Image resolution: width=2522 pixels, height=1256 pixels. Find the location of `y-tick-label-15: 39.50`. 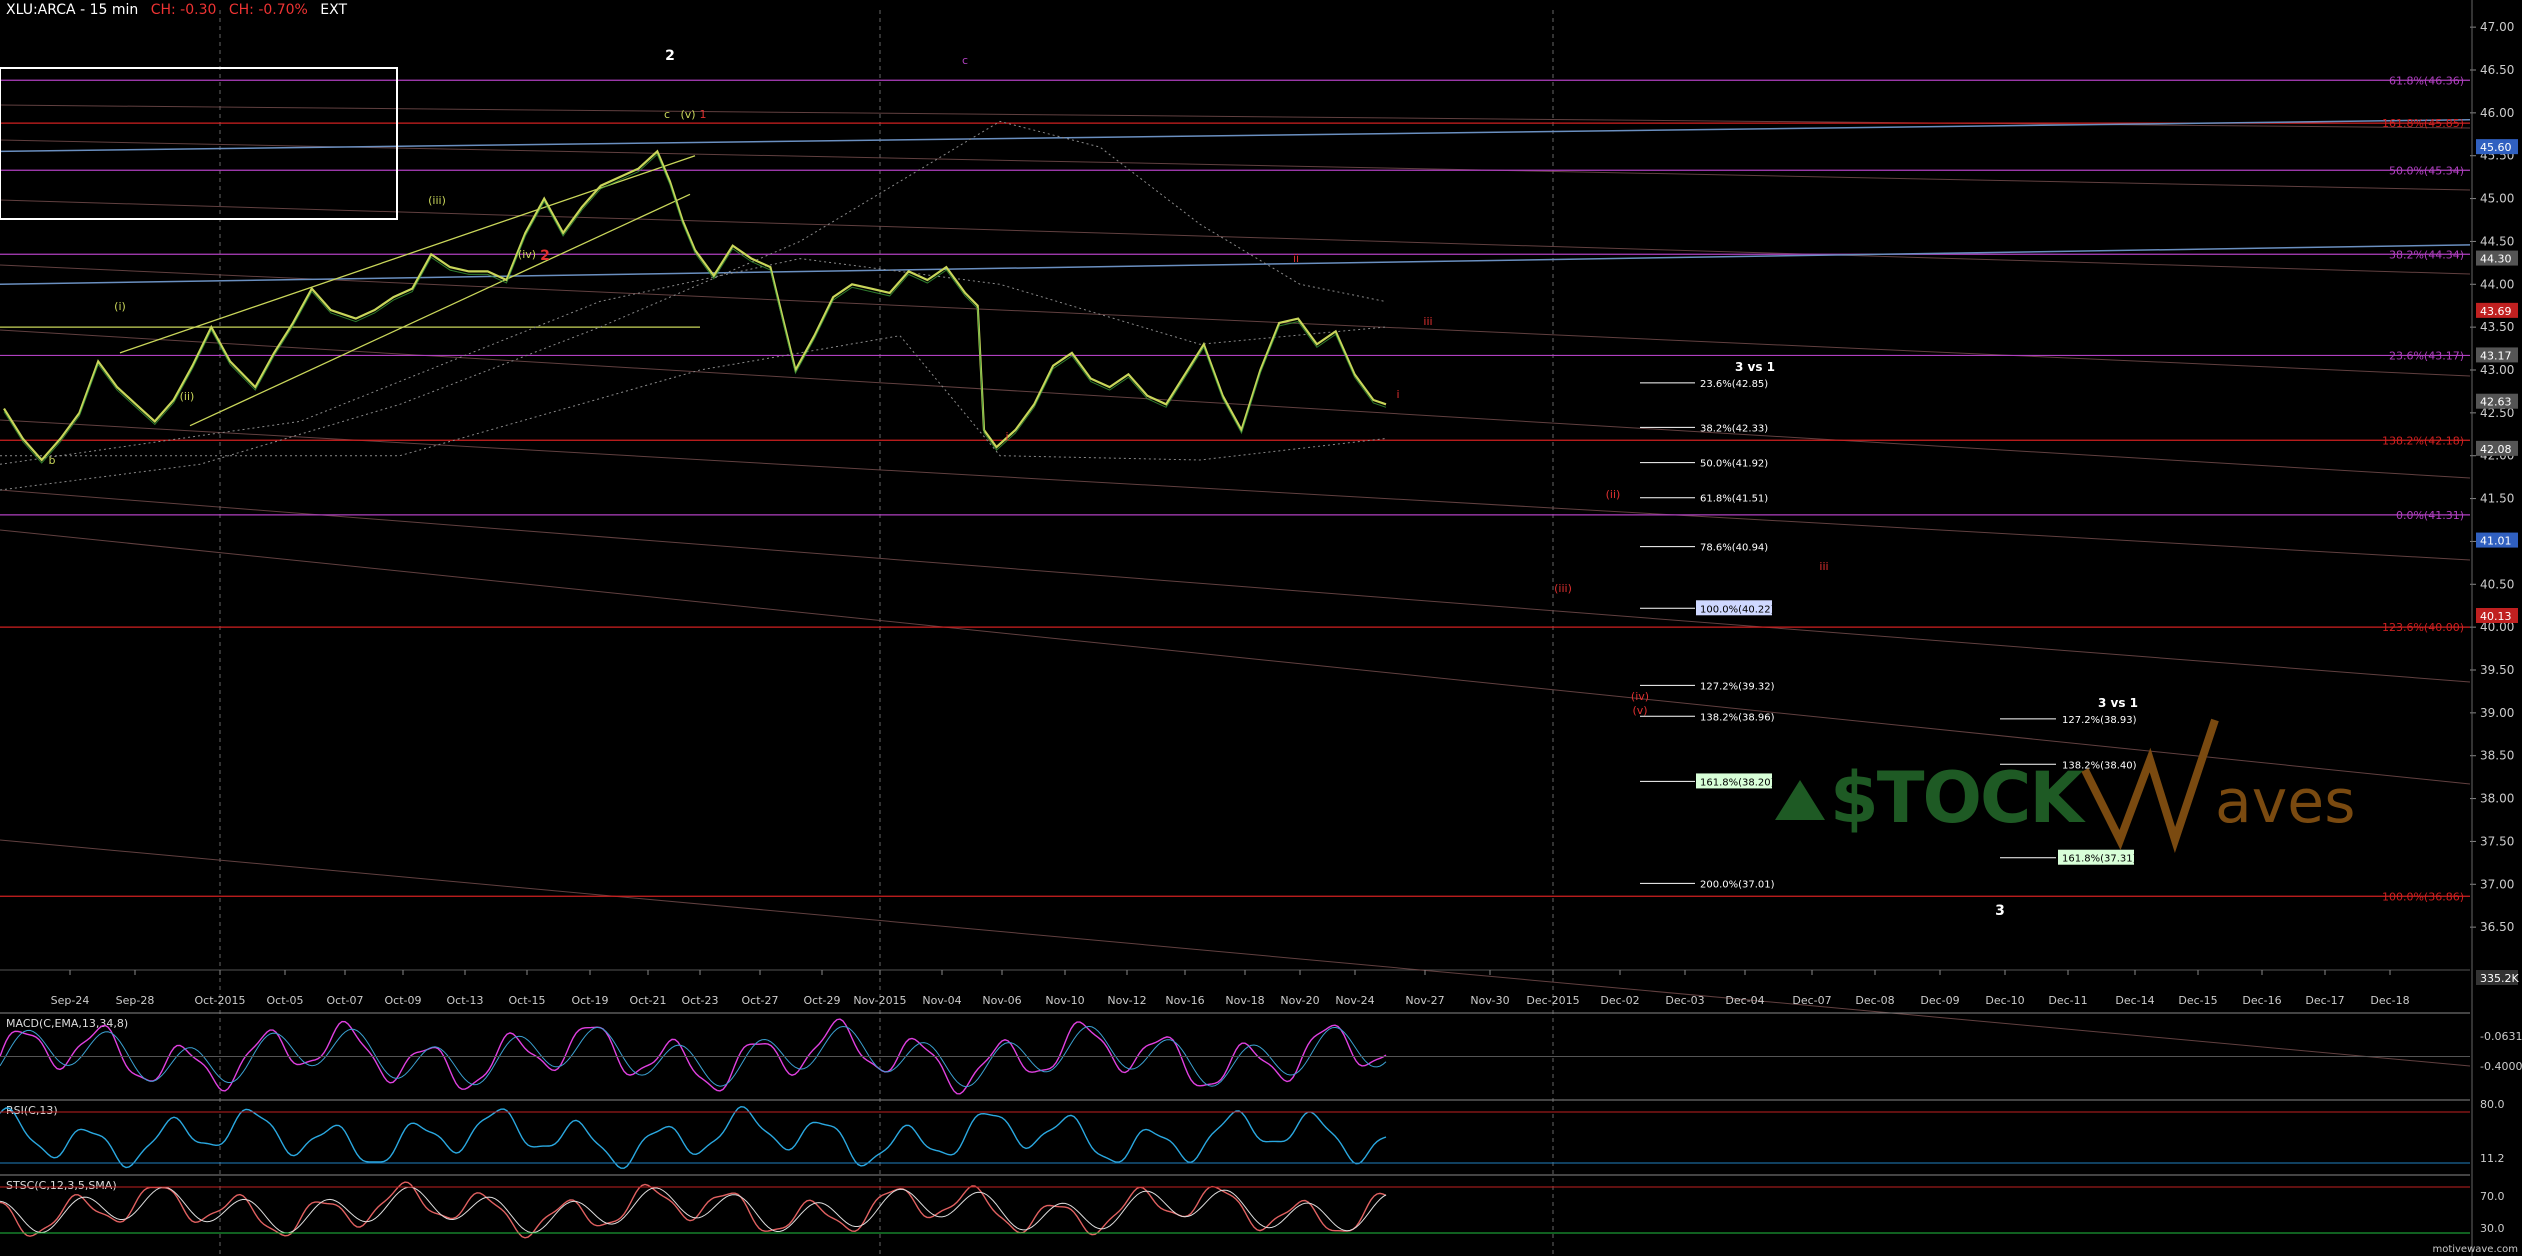

y-tick-label-15: 39.50 is located at coordinates (2497, 670).